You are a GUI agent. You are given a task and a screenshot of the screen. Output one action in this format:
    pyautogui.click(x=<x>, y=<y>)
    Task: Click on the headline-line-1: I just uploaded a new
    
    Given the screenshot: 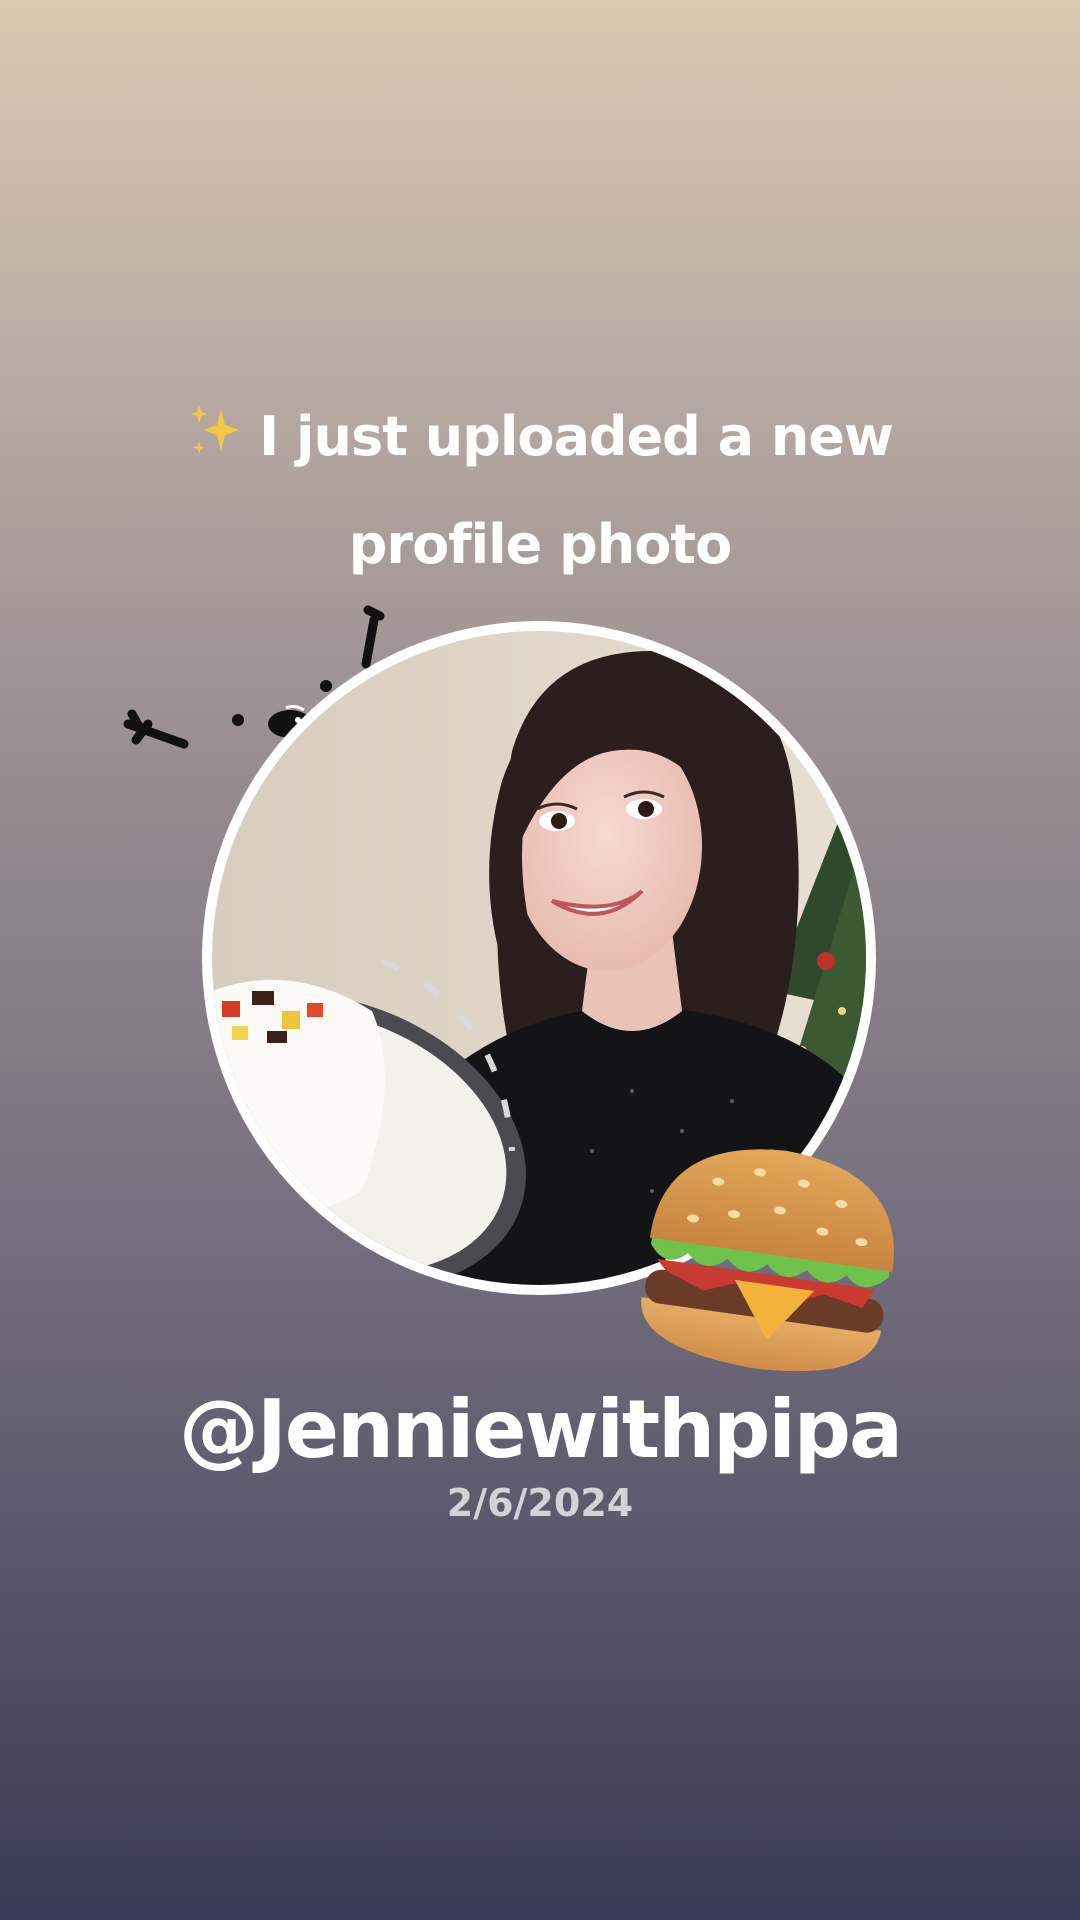 What is the action you would take?
    pyautogui.click(x=540, y=437)
    